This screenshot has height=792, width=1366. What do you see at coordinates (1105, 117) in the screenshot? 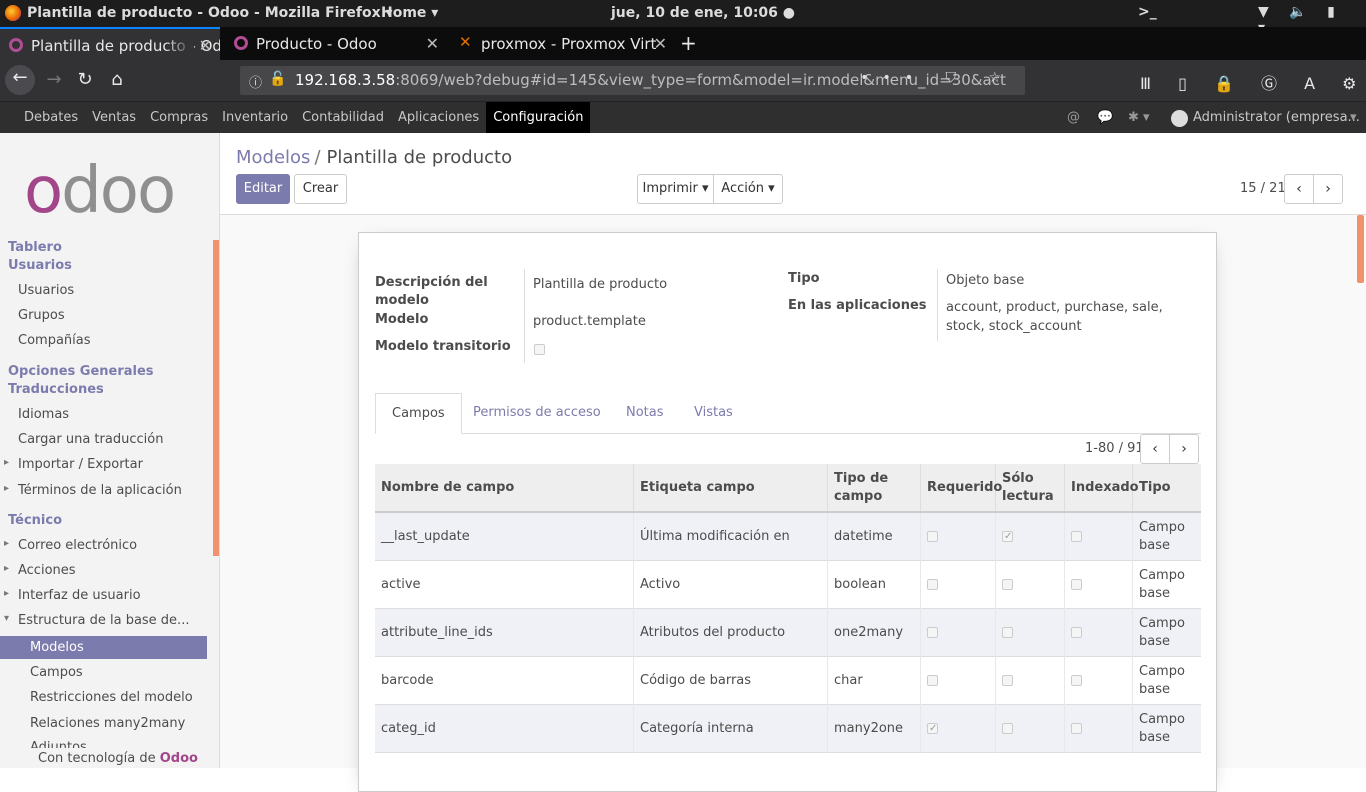
I see `chat-icon: 💬` at bounding box center [1105, 117].